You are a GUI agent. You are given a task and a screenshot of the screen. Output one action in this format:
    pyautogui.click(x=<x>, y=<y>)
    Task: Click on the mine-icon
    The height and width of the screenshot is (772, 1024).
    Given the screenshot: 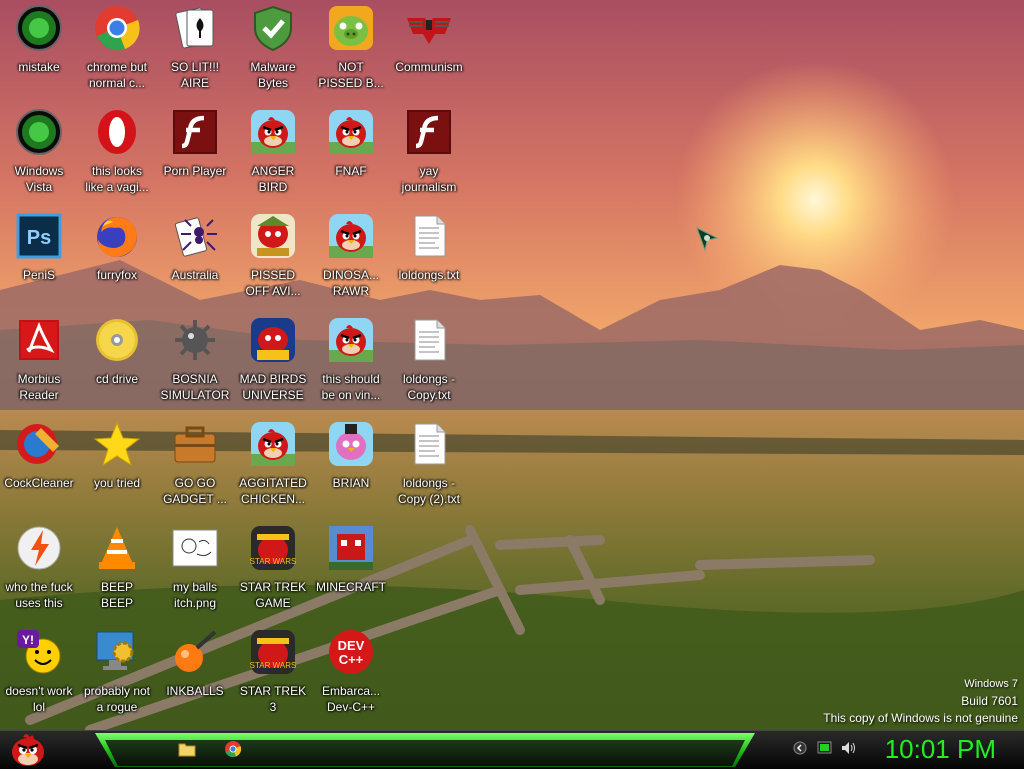 What is the action you would take?
    pyautogui.click(x=195, y=340)
    